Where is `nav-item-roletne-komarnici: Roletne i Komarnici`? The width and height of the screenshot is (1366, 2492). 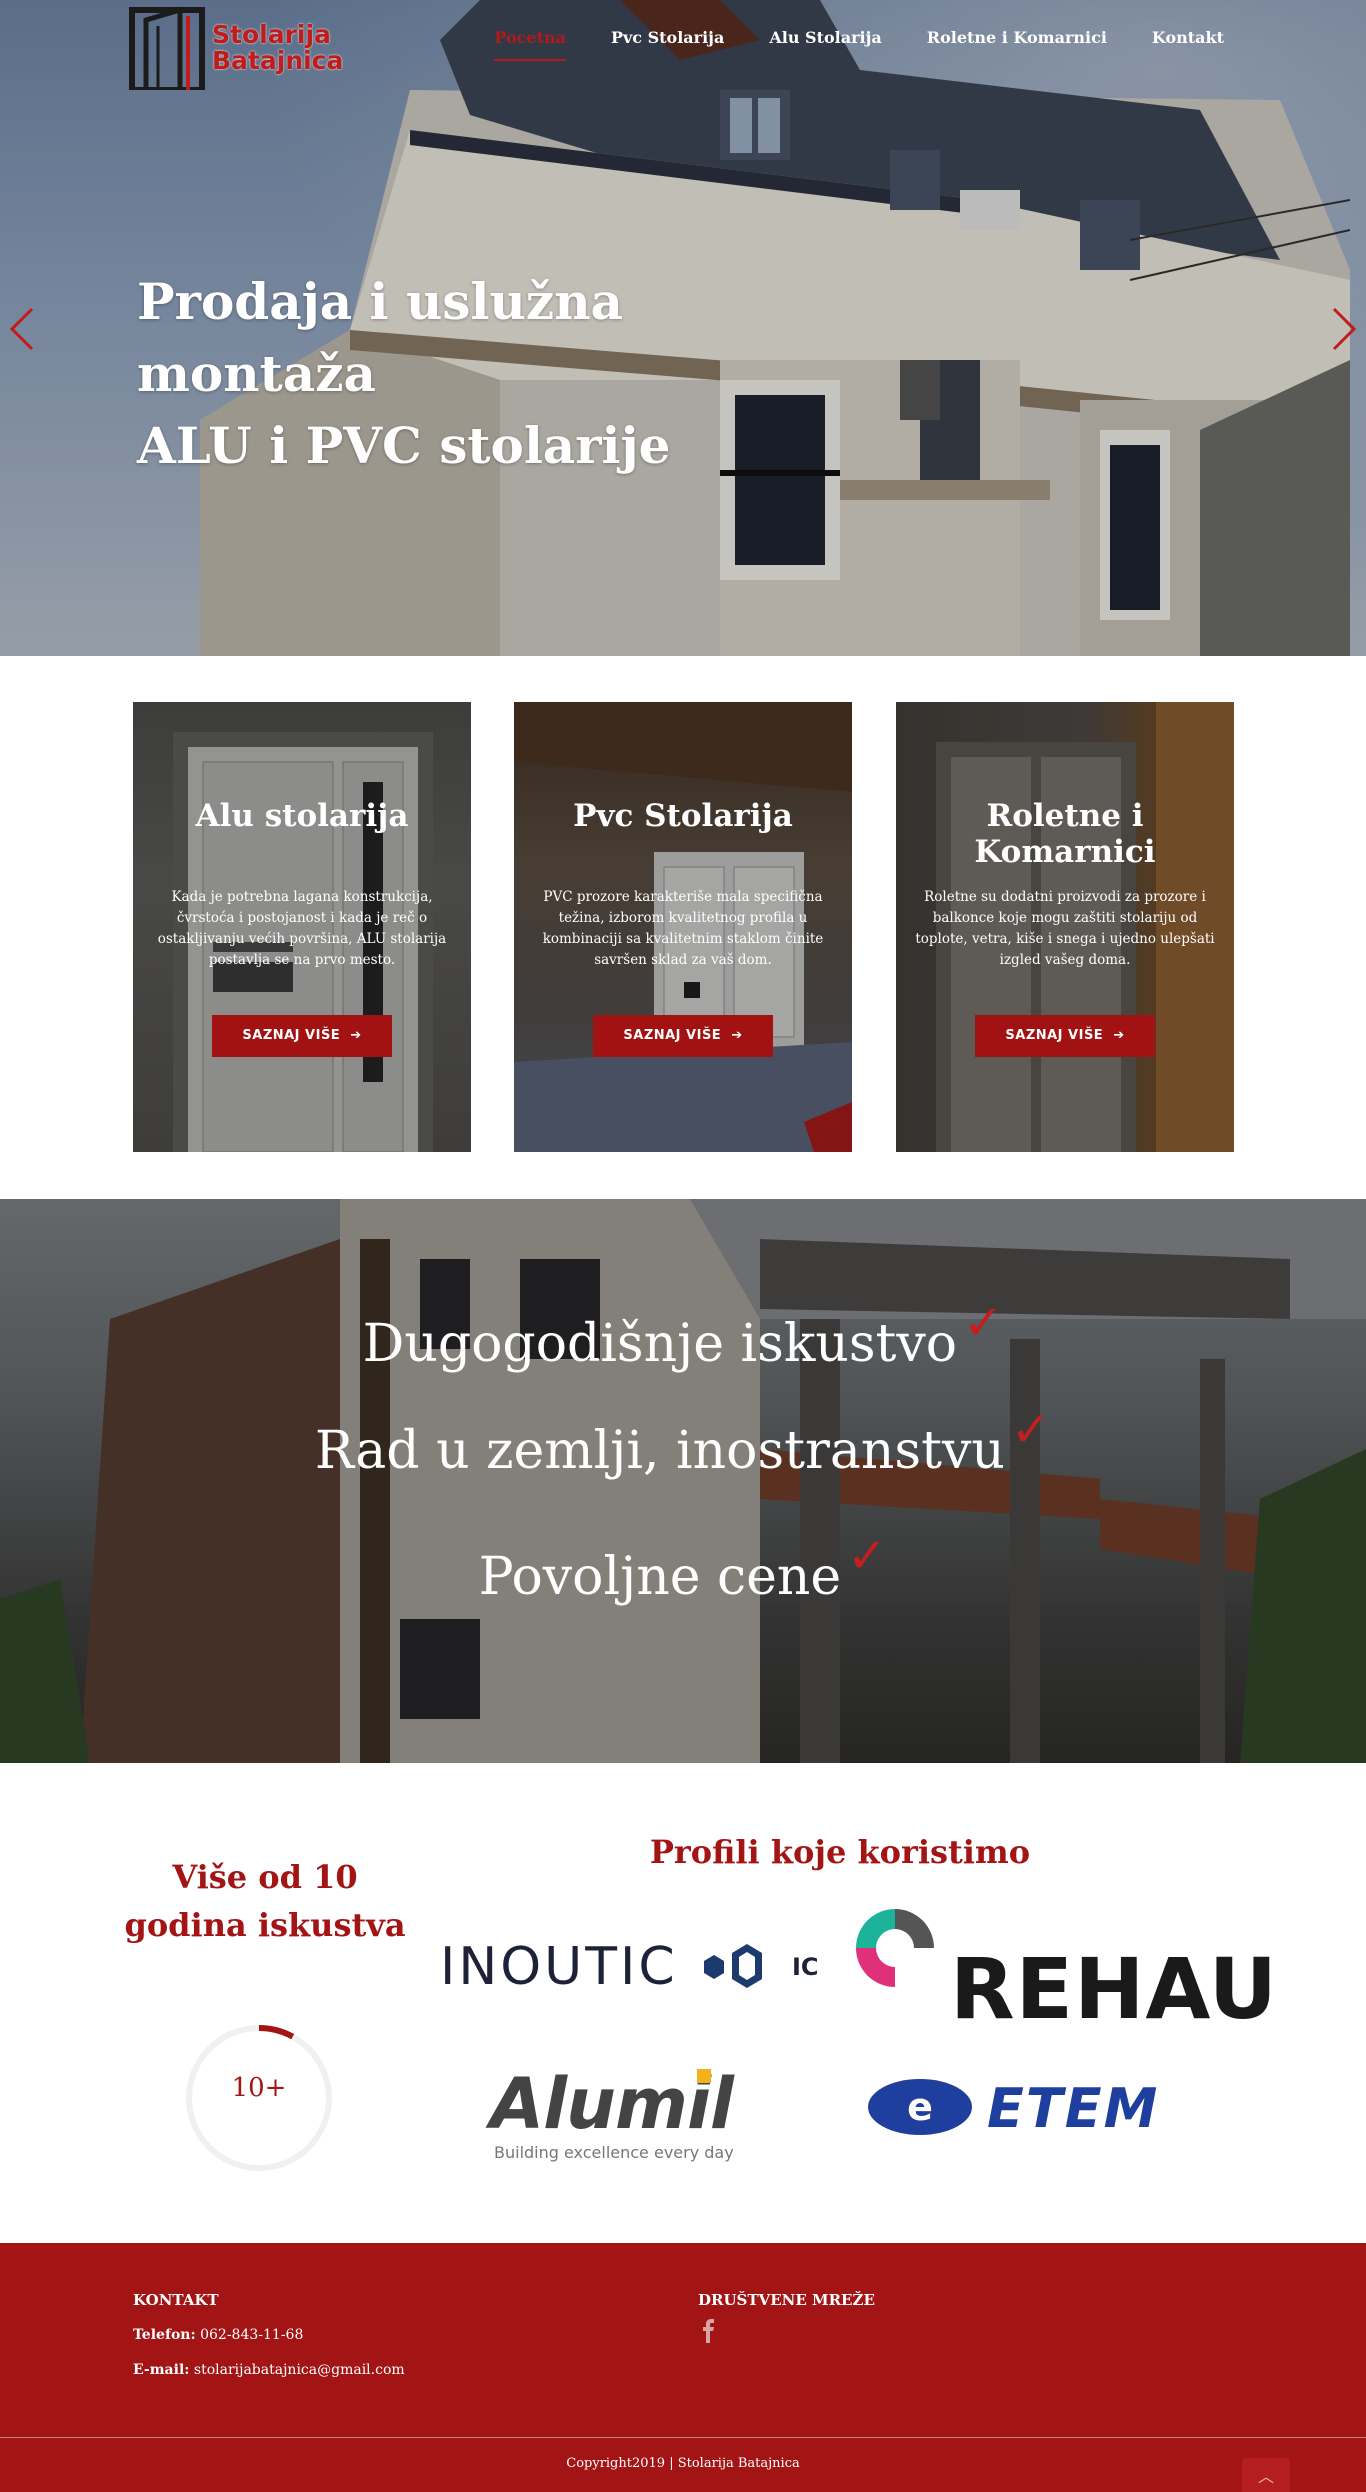 nav-item-roletne-komarnici: Roletne i Komarnici is located at coordinates (1017, 41).